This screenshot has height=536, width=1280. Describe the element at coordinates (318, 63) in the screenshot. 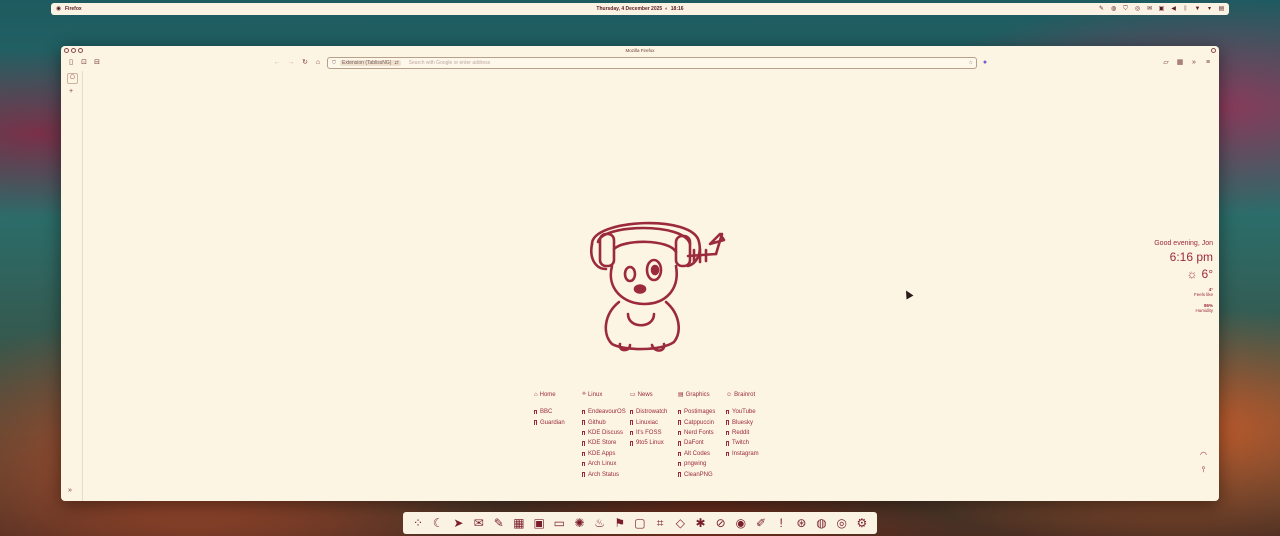

I see `home-icon: ⌂` at that location.